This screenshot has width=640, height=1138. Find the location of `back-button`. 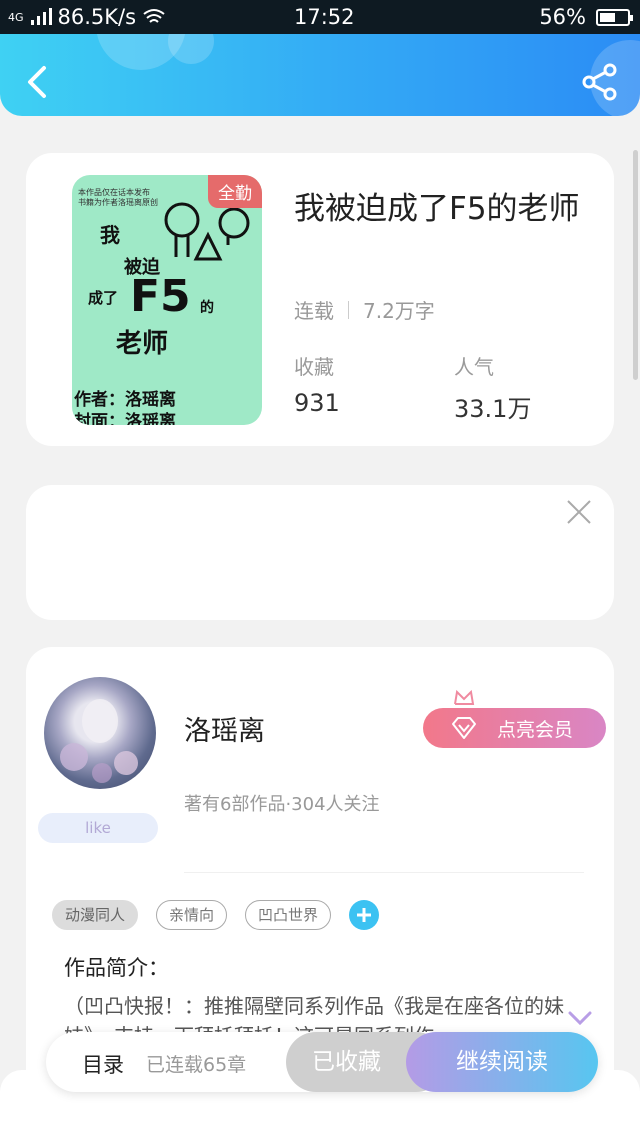

back-button is located at coordinates (37, 82).